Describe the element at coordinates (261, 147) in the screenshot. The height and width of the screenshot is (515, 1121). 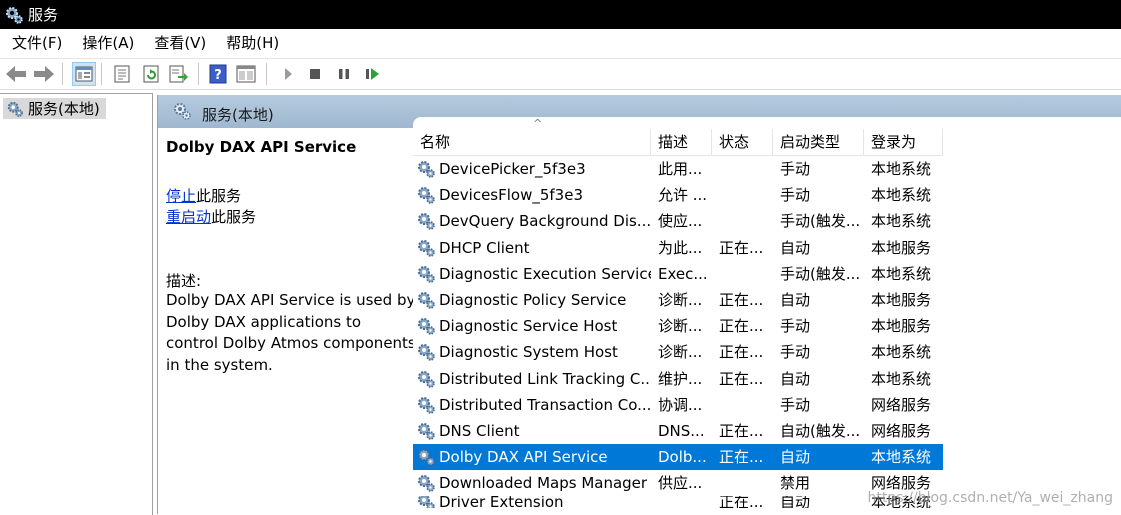
I see `selected-service-name: Dolby DAX API Service` at that location.